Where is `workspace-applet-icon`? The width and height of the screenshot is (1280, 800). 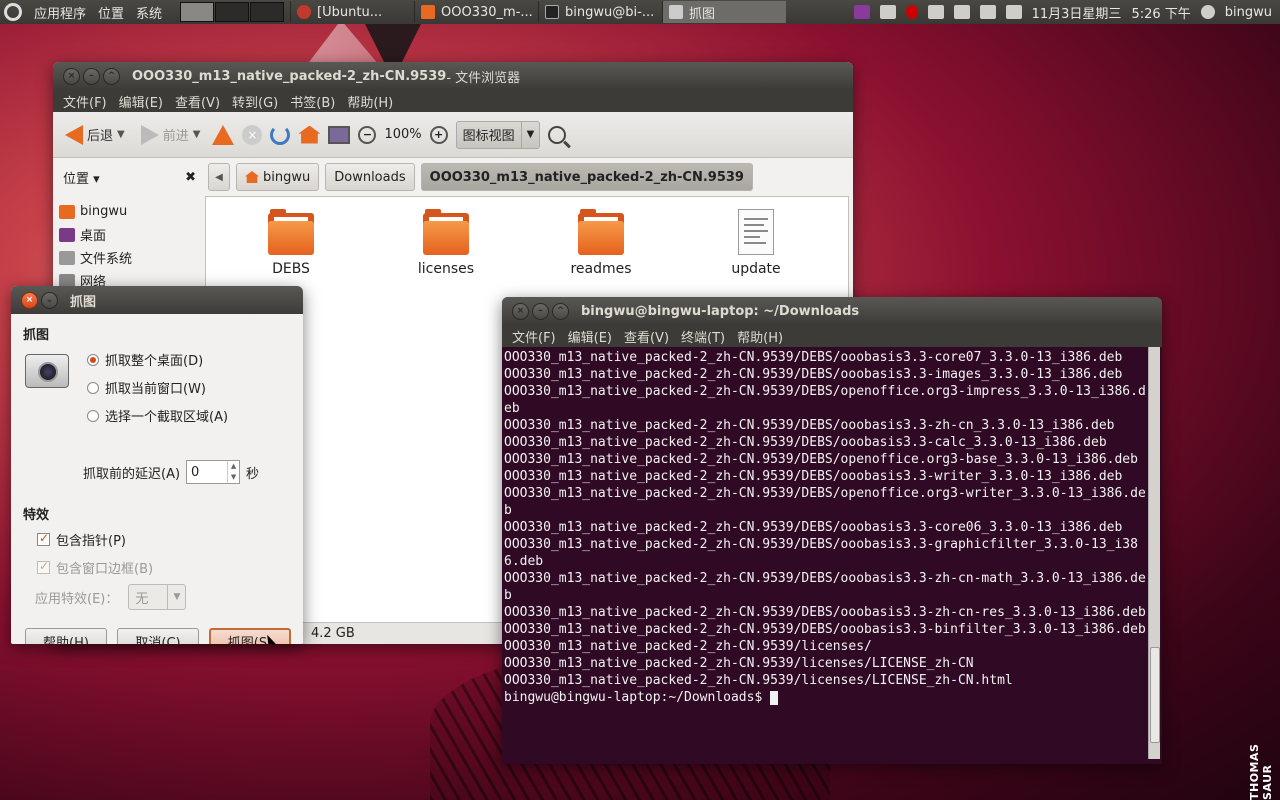 workspace-applet-icon is located at coordinates (861, 12).